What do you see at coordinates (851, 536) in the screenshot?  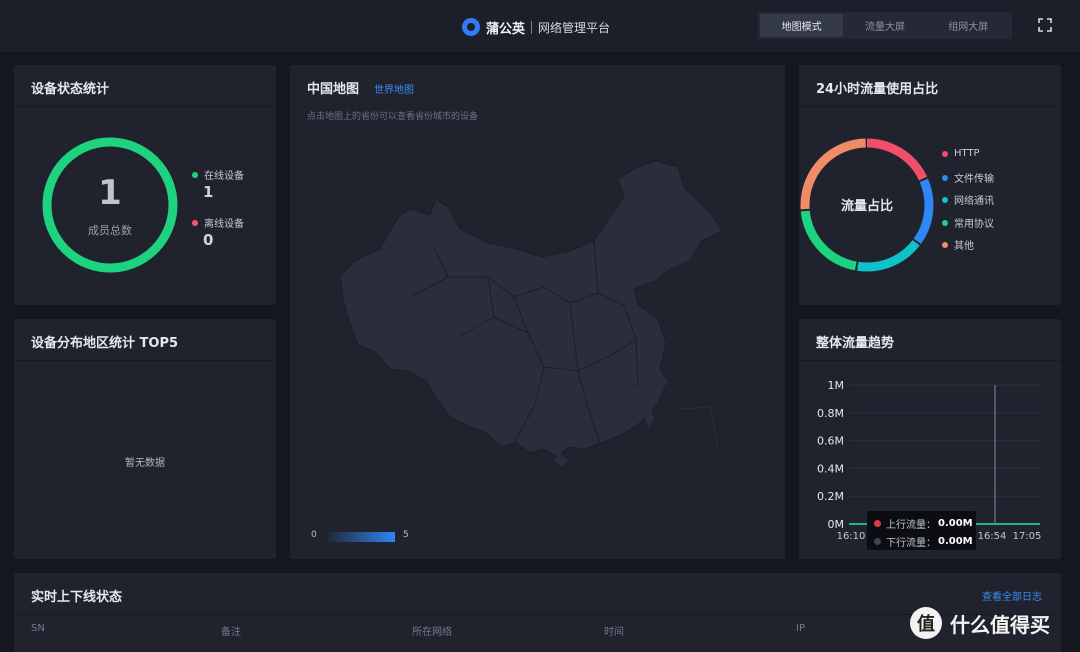 I see `x-tick-label: 16:10` at bounding box center [851, 536].